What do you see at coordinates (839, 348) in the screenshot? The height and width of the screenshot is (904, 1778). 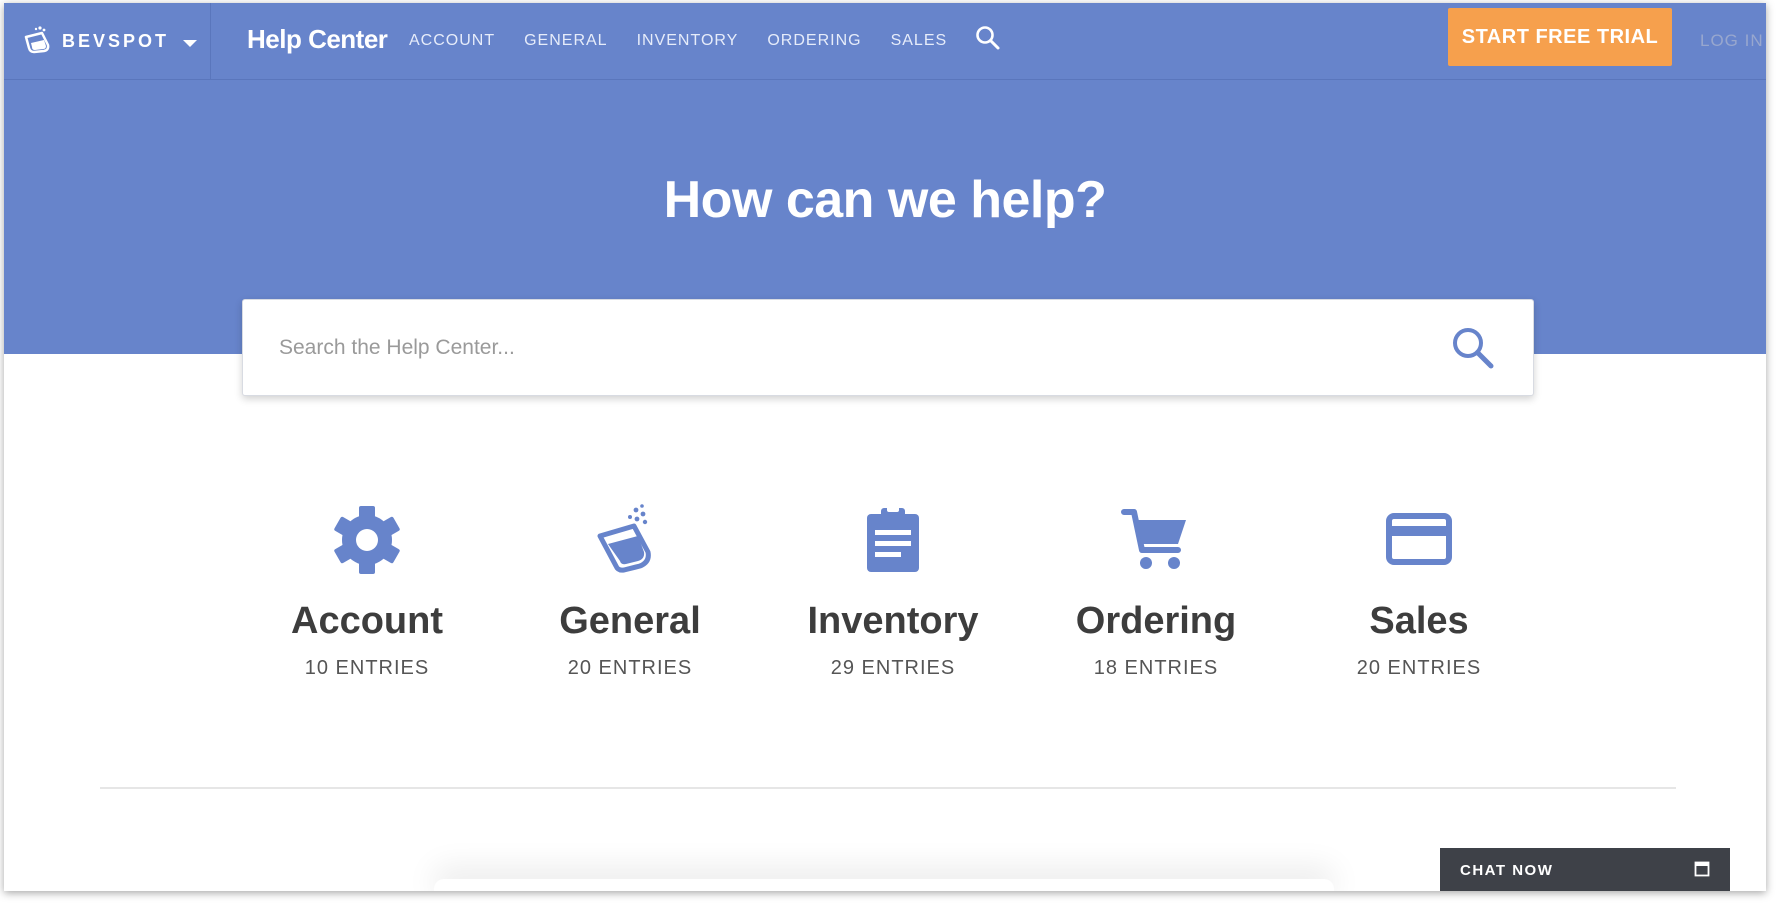 I see `help-search-input` at bounding box center [839, 348].